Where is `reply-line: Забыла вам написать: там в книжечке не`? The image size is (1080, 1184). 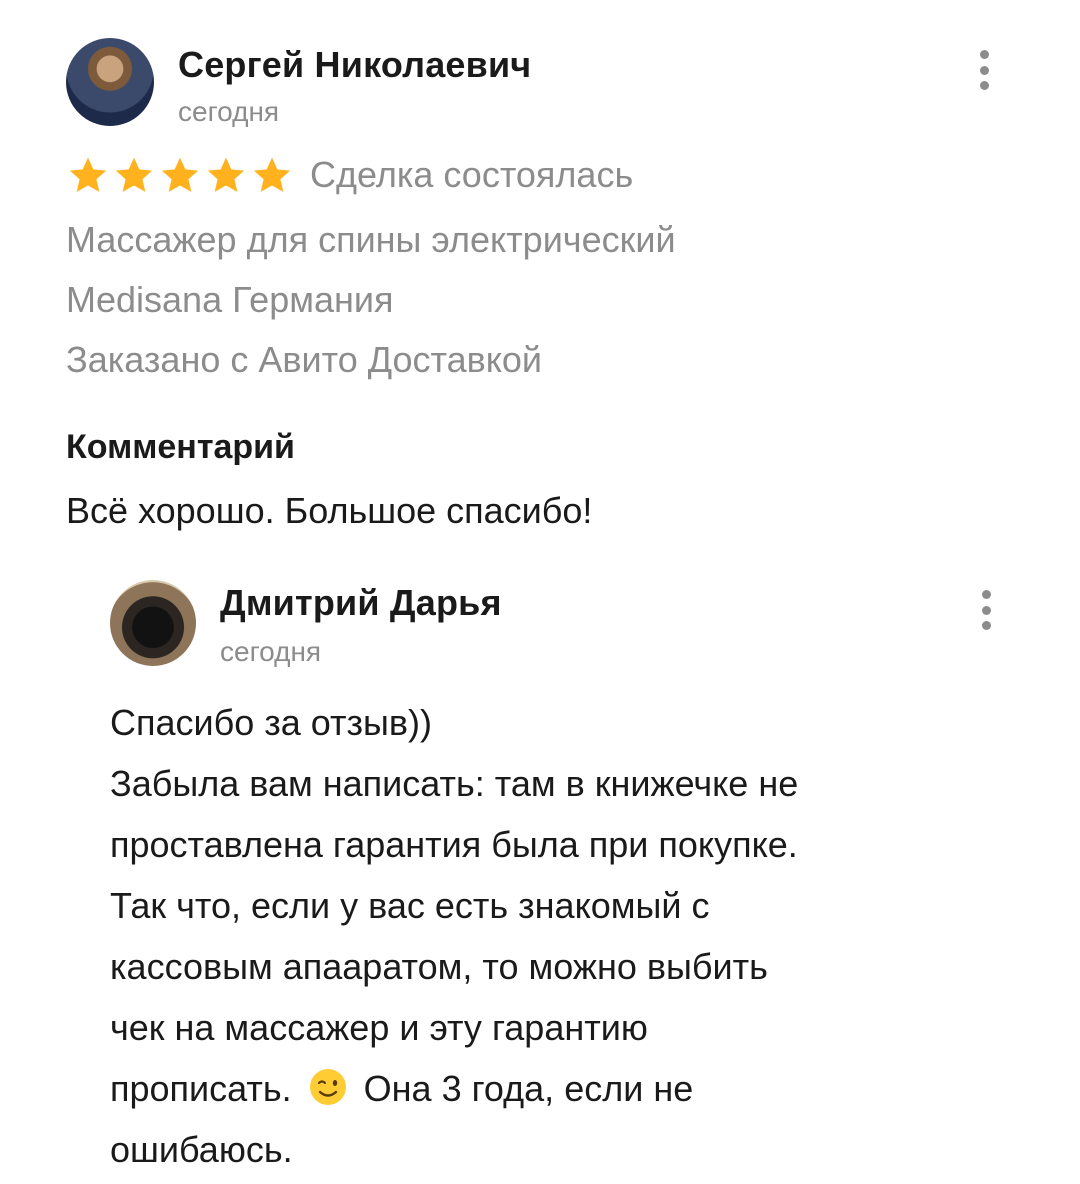 reply-line: Забыла вам написать: там в книжечке не is located at coordinates (454, 783).